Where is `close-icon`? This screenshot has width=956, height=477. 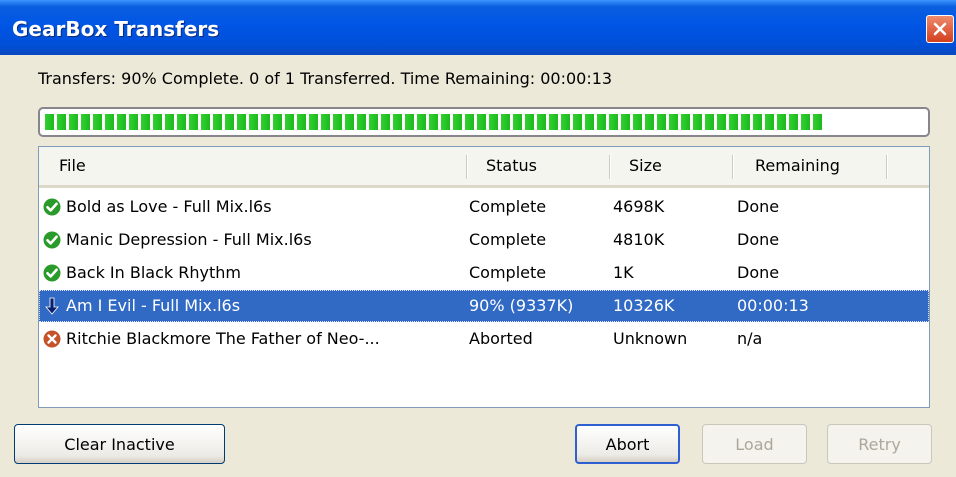 close-icon is located at coordinates (940, 29).